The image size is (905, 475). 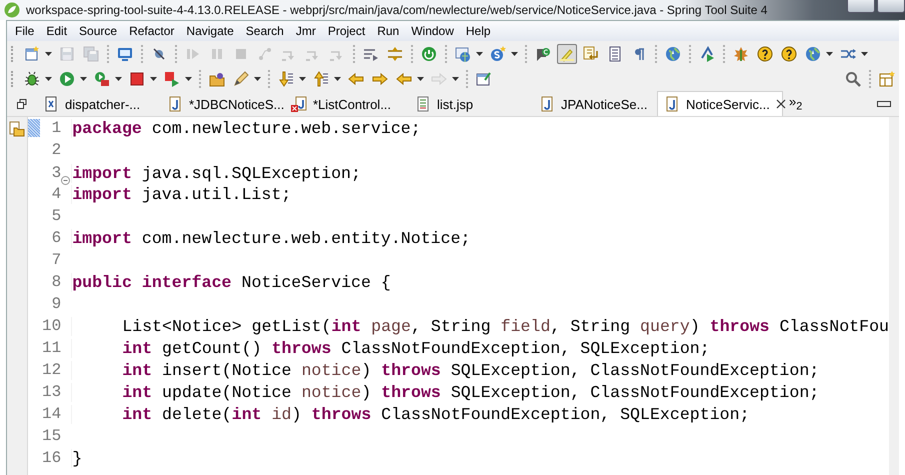 I want to click on maximize-button, so click(x=891, y=6).